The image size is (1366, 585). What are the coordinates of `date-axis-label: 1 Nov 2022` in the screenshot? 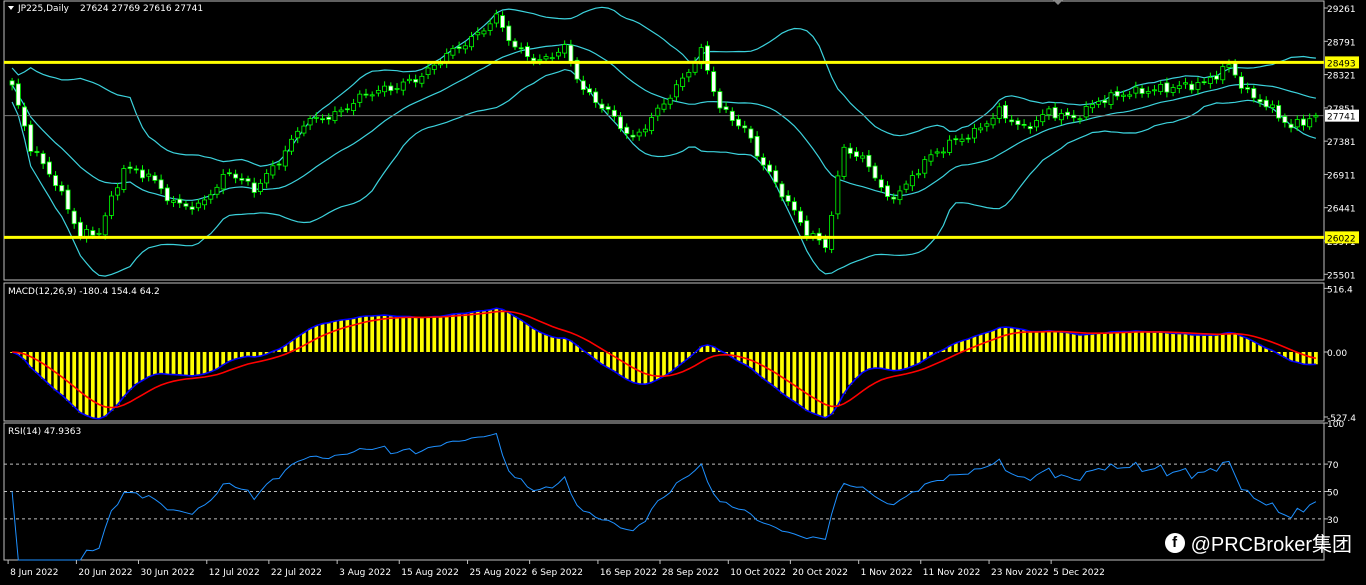 It's located at (887, 573).